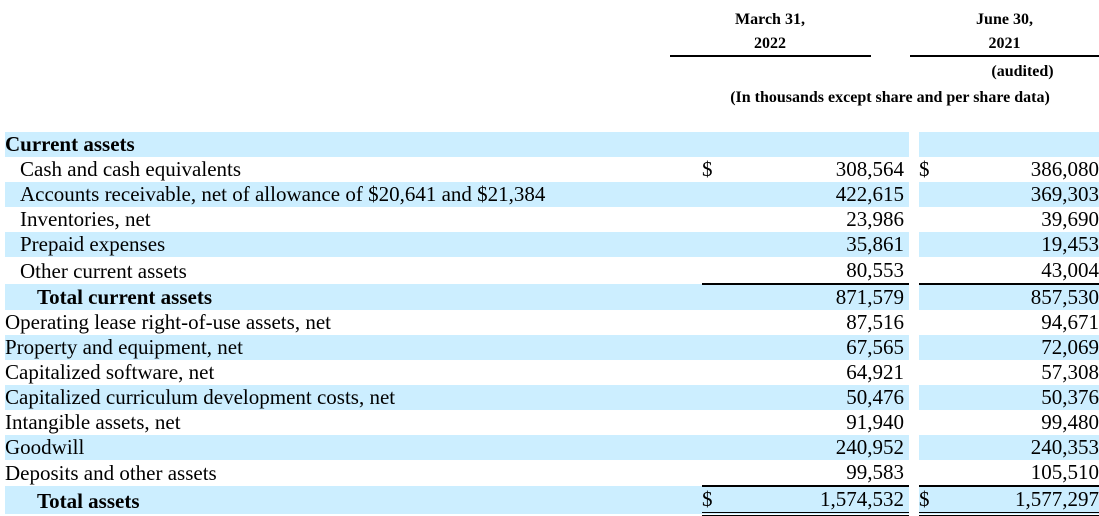  I want to click on value-june-2021: 43,004, so click(1070, 269).